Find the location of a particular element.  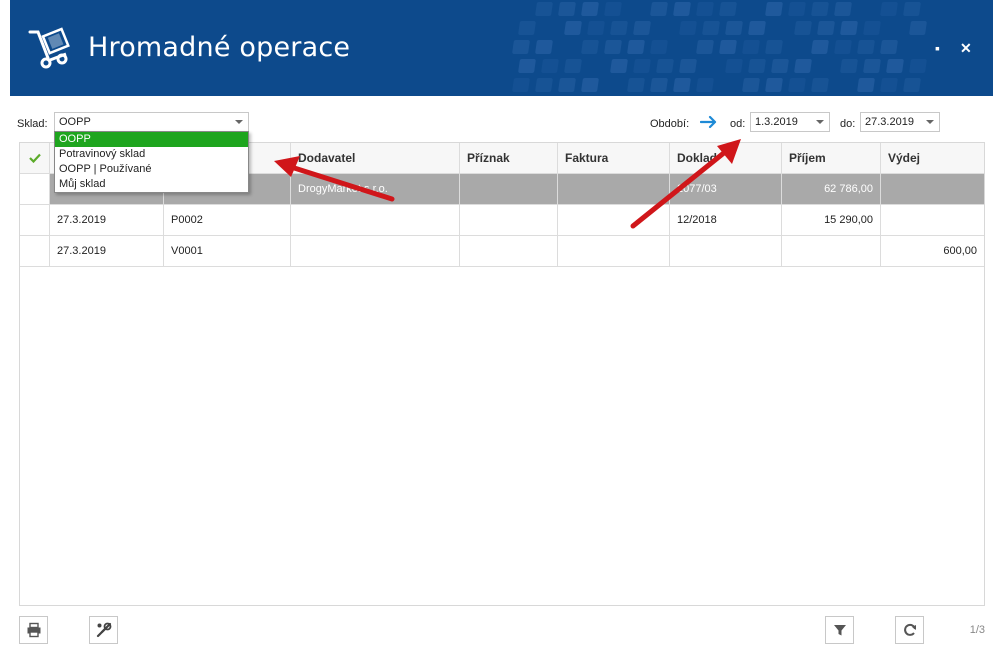

refresh-icon is located at coordinates (909, 629).